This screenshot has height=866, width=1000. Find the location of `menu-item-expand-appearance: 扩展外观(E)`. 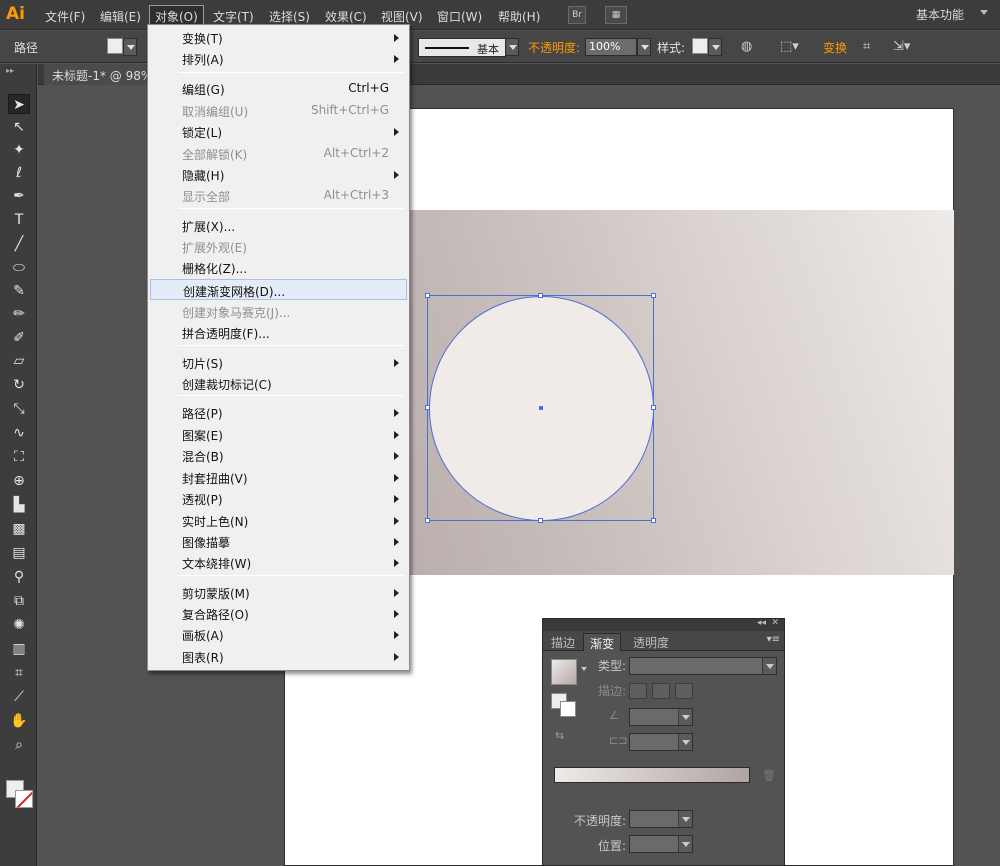

menu-item-expand-appearance: 扩展外观(E) is located at coordinates (278, 246).